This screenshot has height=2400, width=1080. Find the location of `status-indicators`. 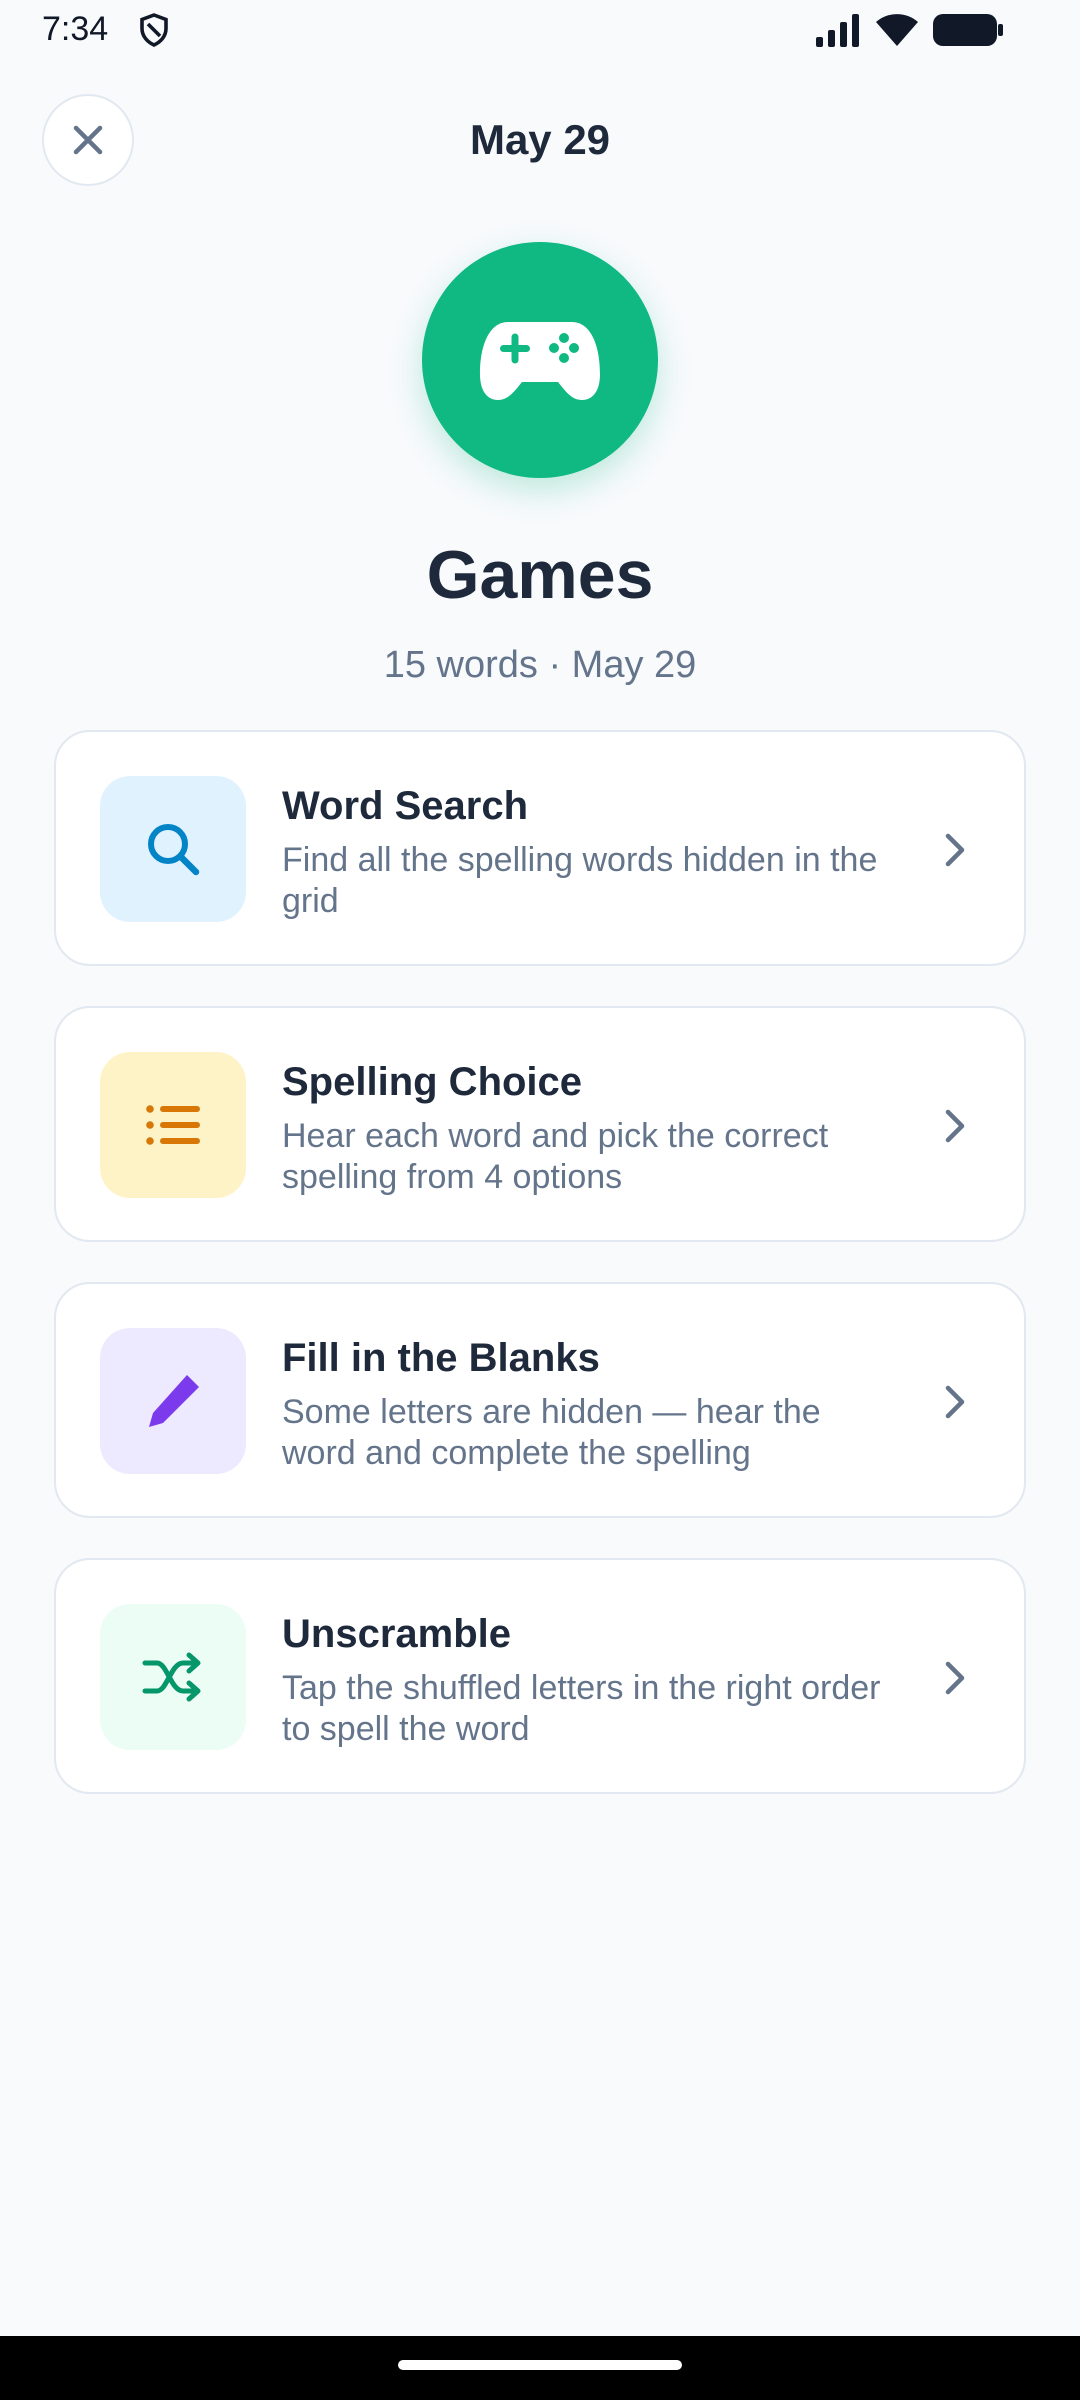

status-indicators is located at coordinates (909, 30).